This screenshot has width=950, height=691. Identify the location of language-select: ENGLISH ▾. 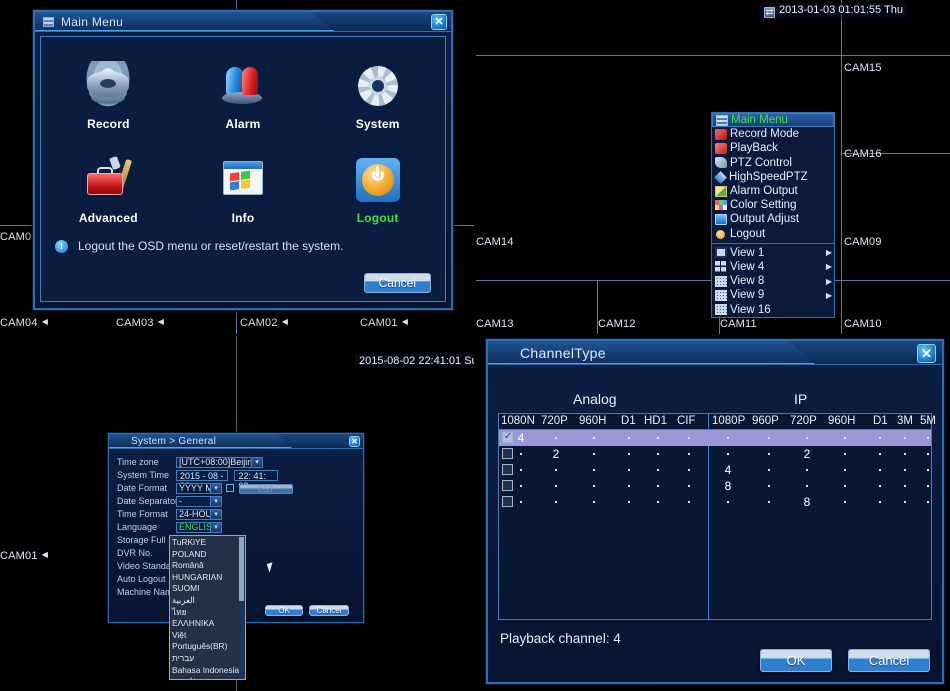
(199, 527).